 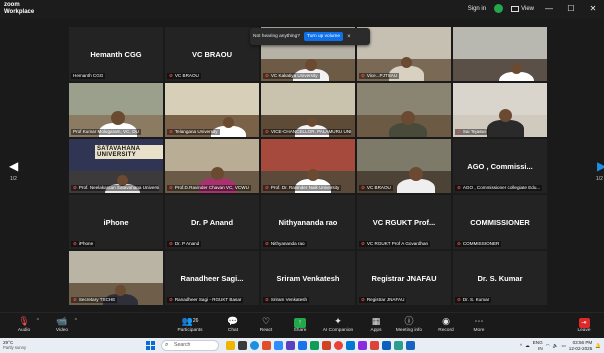 I want to click on photos-app-icon, so click(x=362, y=345).